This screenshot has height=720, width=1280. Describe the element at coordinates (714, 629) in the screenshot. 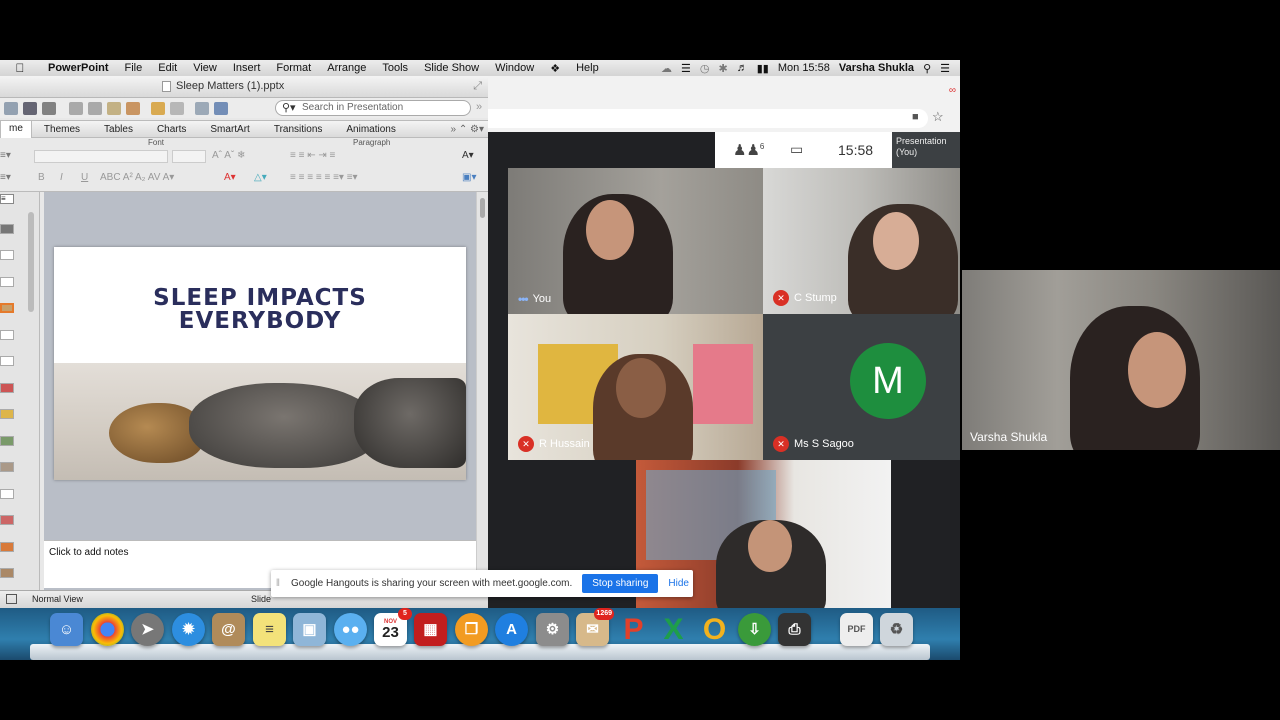

I see `outlook-icon: O` at that location.